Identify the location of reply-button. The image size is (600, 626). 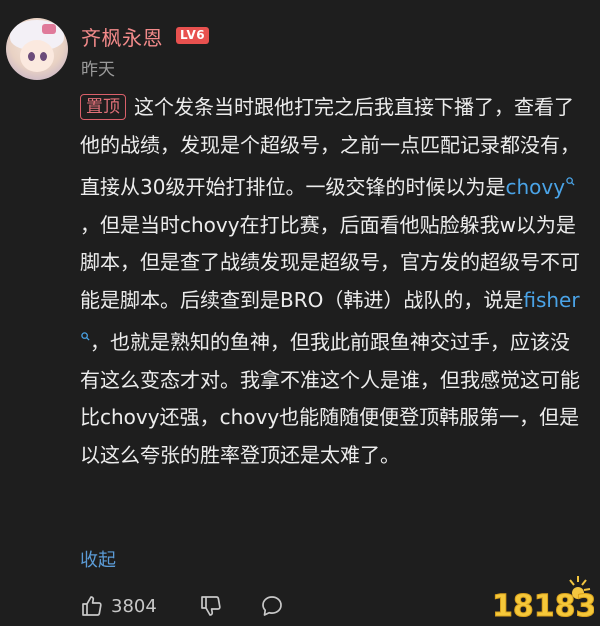
(272, 606).